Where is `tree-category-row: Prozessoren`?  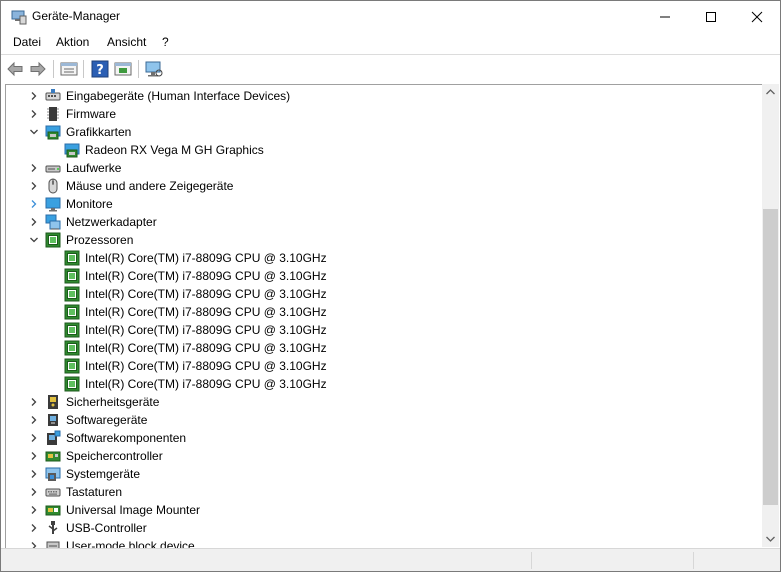
tree-category-row: Prozessoren is located at coordinates (381, 240).